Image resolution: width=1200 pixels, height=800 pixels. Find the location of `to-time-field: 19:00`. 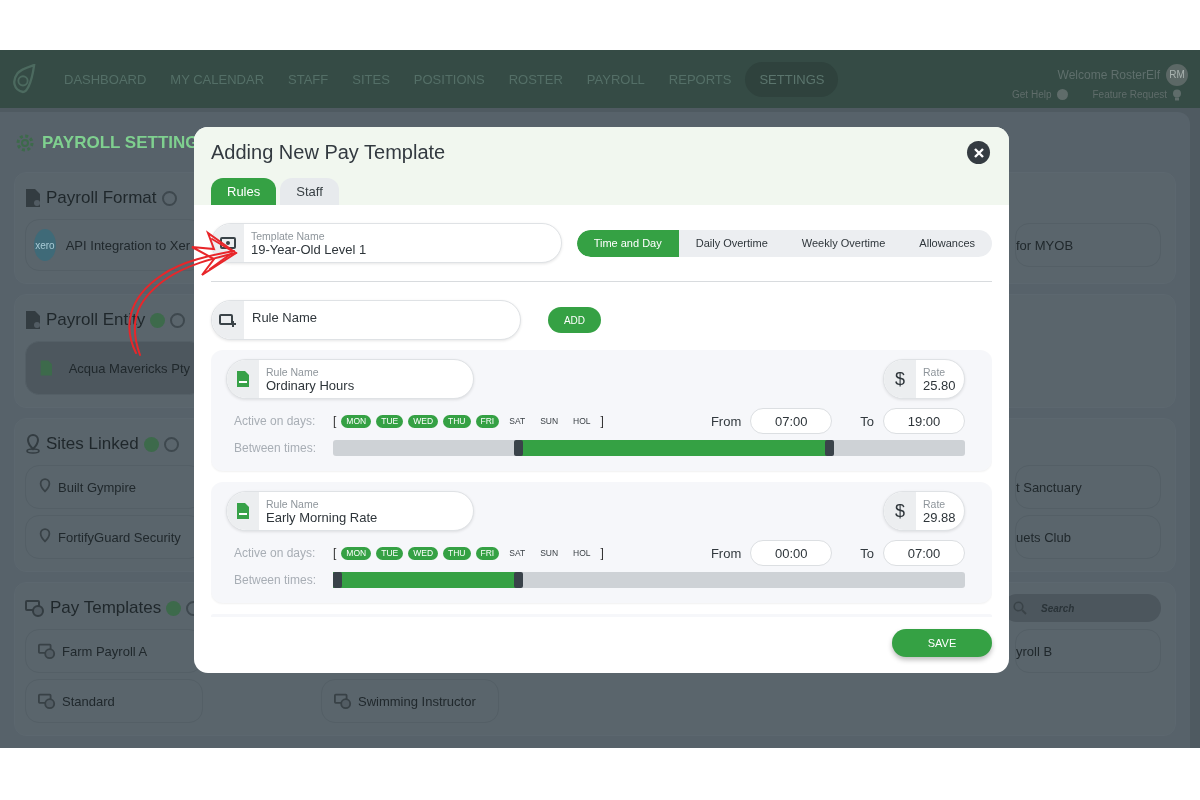

to-time-field: 19:00 is located at coordinates (924, 421).